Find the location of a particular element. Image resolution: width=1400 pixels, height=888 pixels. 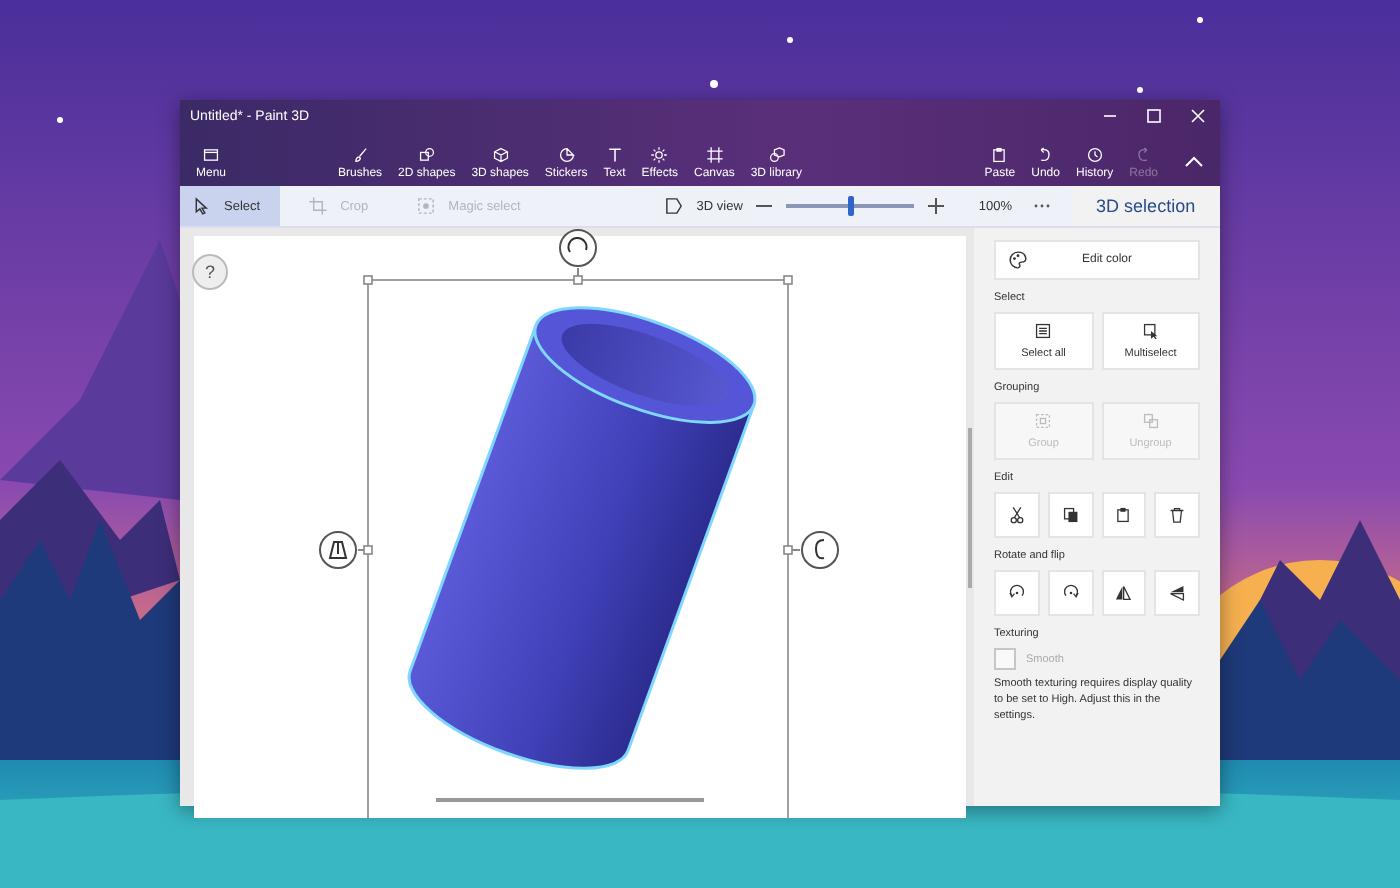

select-all-icon is located at coordinates (1043, 331).